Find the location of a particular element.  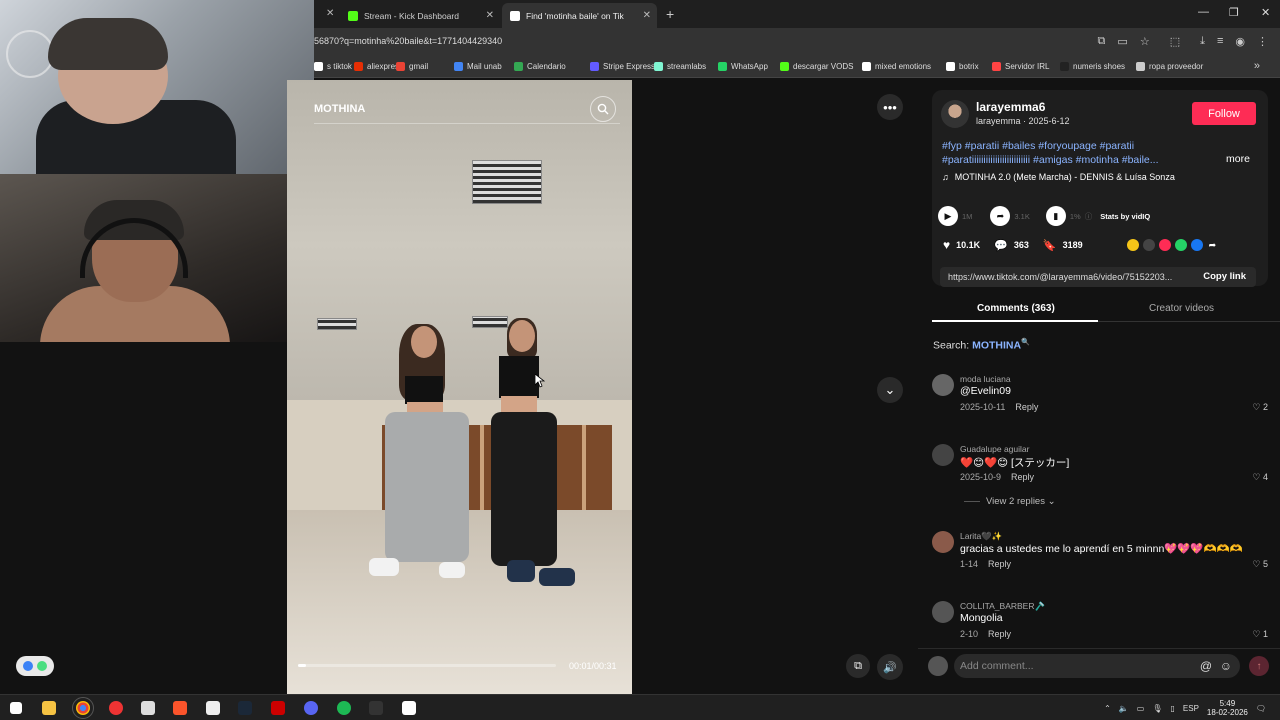

share-arrow-icon: ➦ is located at coordinates (1000, 216).